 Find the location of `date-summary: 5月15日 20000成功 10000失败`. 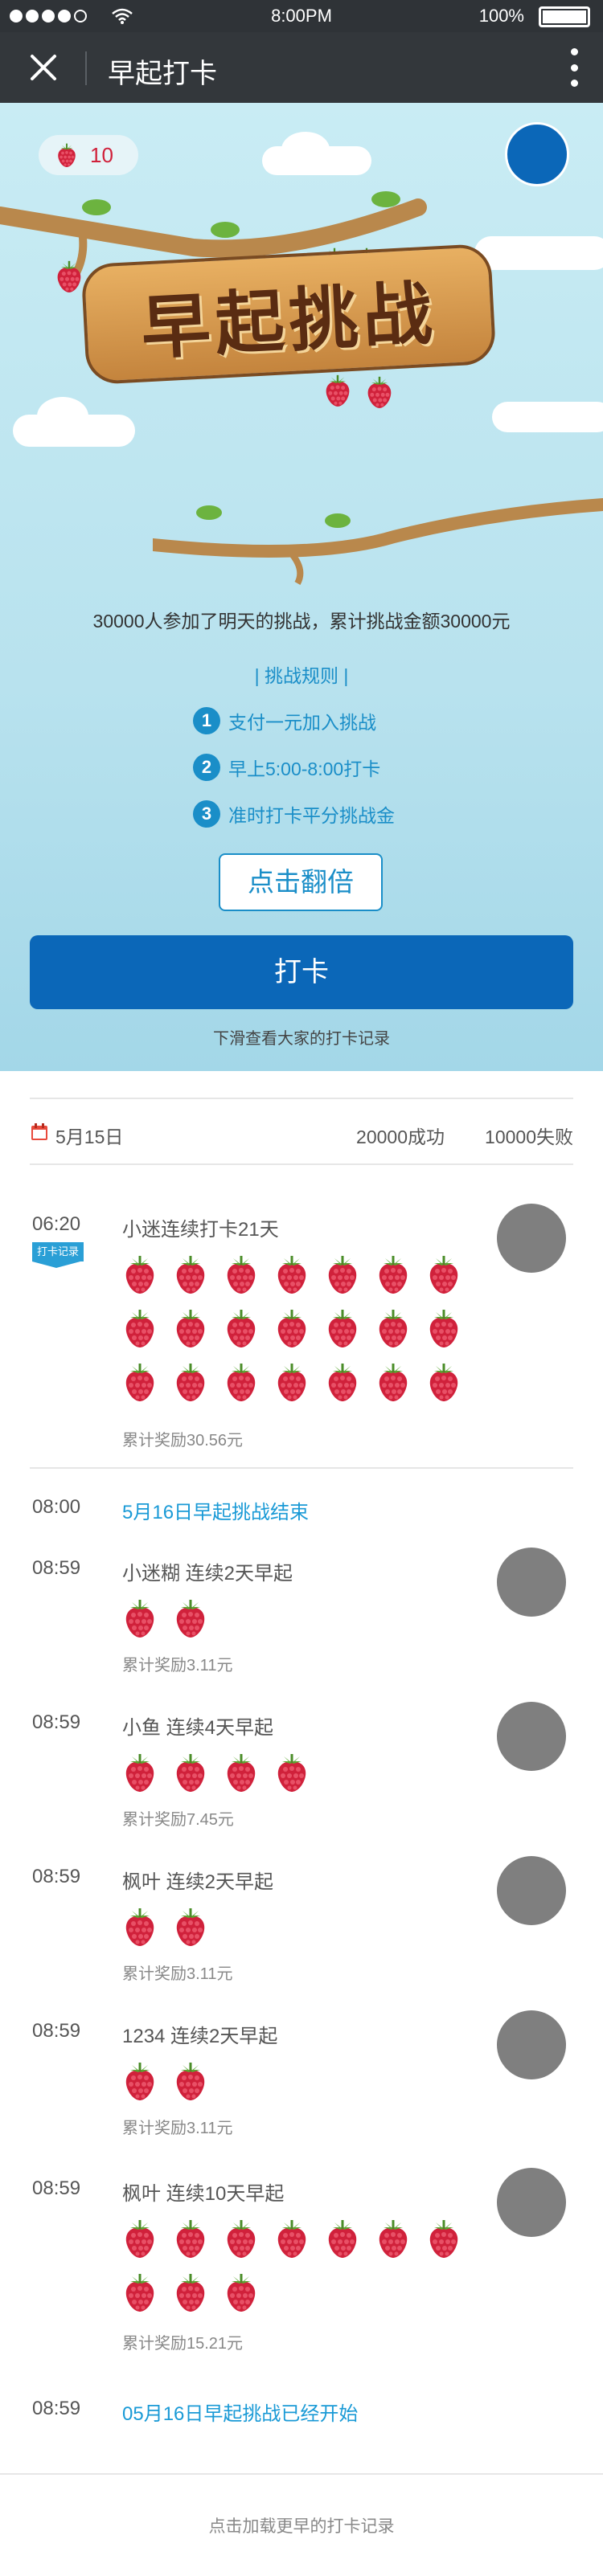

date-summary: 5月15日 20000成功 10000失败 is located at coordinates (301, 1135).